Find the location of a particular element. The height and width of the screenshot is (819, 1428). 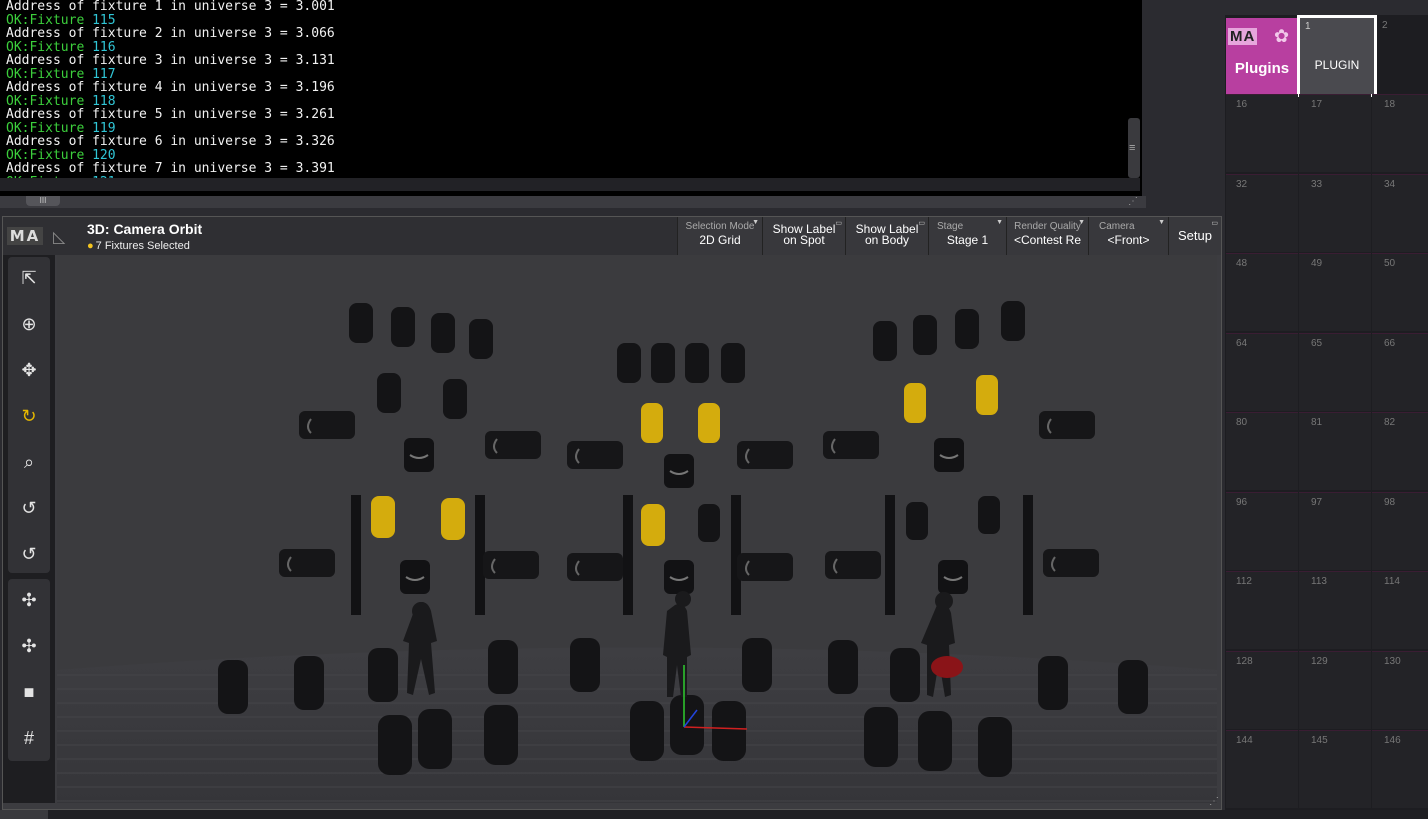

plugin-slot-114: 114 is located at coordinates (1400, 610).